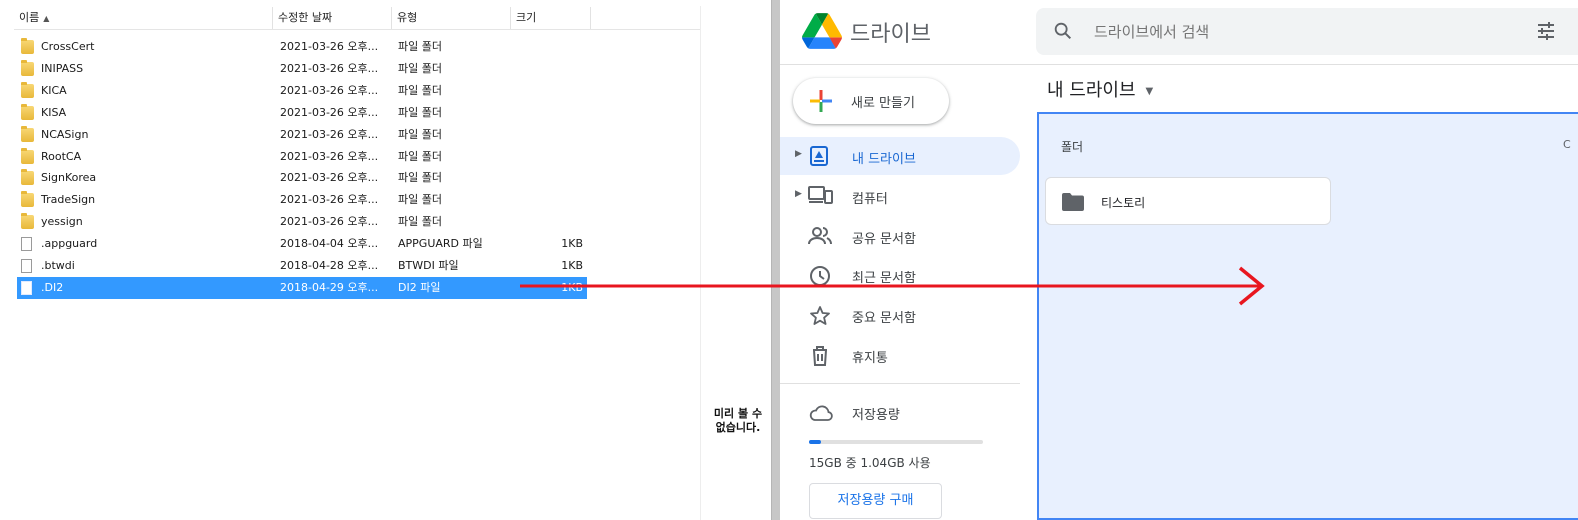 This screenshot has width=1578, height=520. Describe the element at coordinates (883, 103) in the screenshot. I see `new-button-label: 새로 만들기` at that location.